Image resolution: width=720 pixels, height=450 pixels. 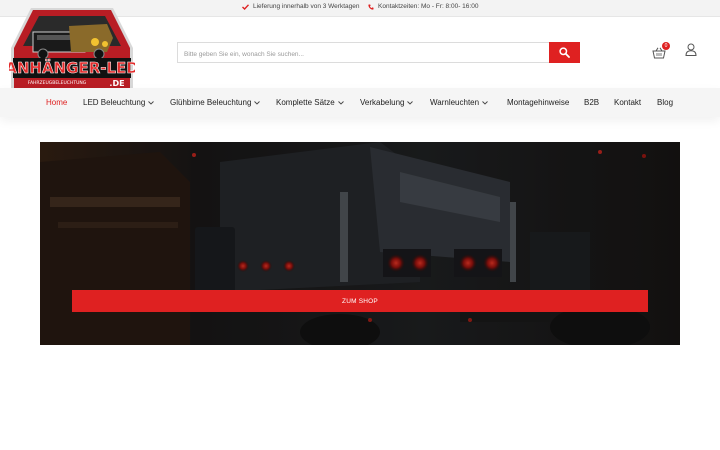 I want to click on nav-item-komplette-saetze: Komplette Sätze, so click(x=310, y=102).